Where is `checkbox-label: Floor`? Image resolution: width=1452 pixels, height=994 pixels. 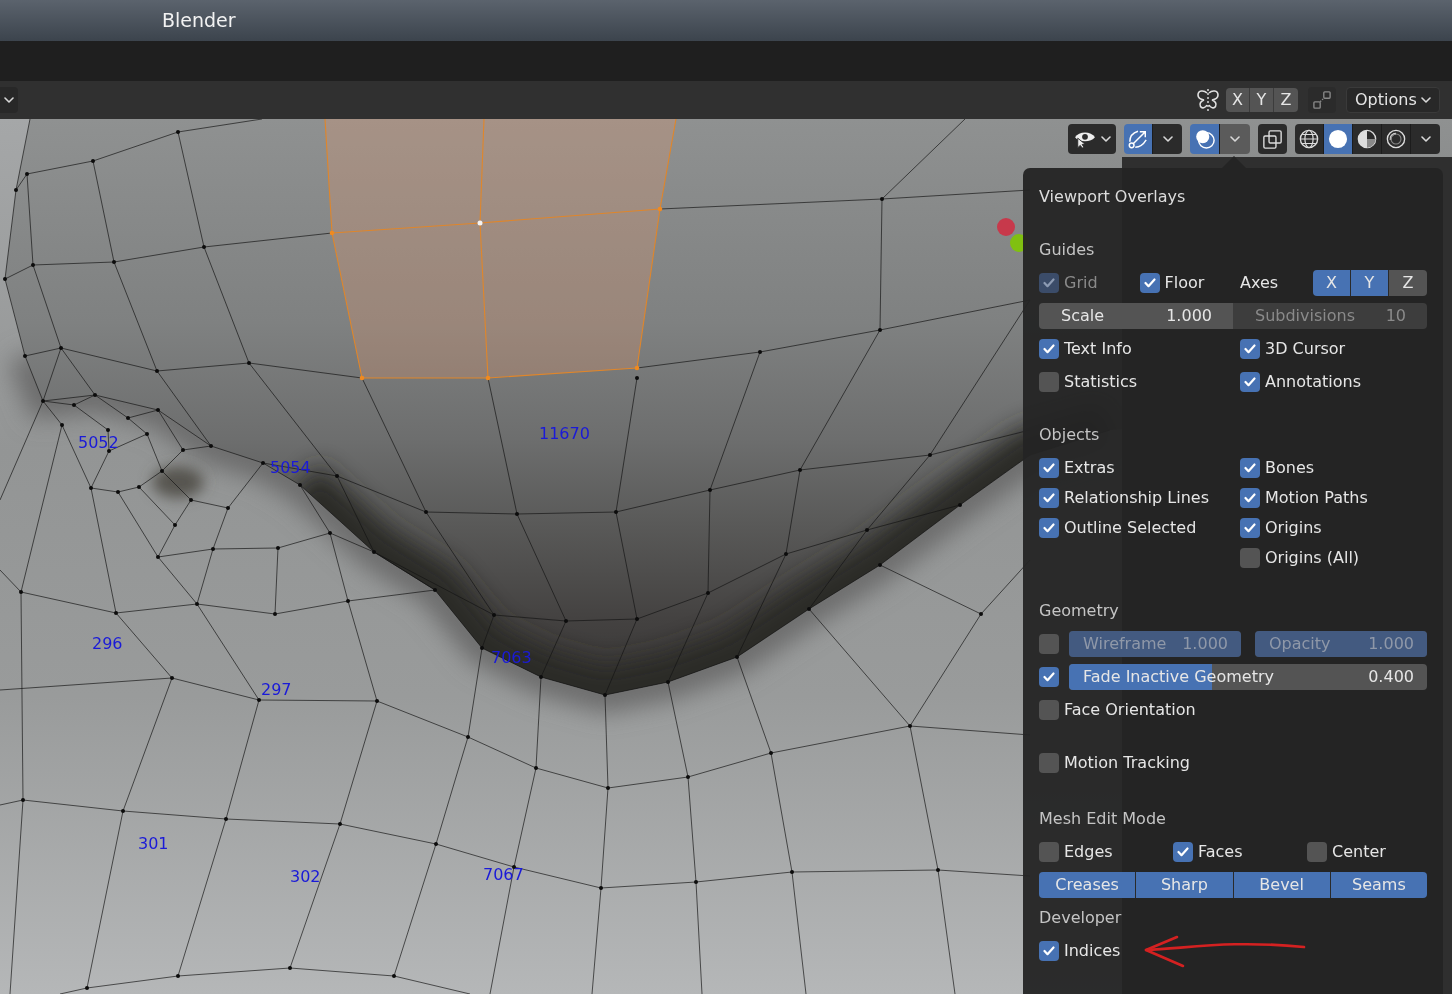 checkbox-label: Floor is located at coordinates (1184, 283).